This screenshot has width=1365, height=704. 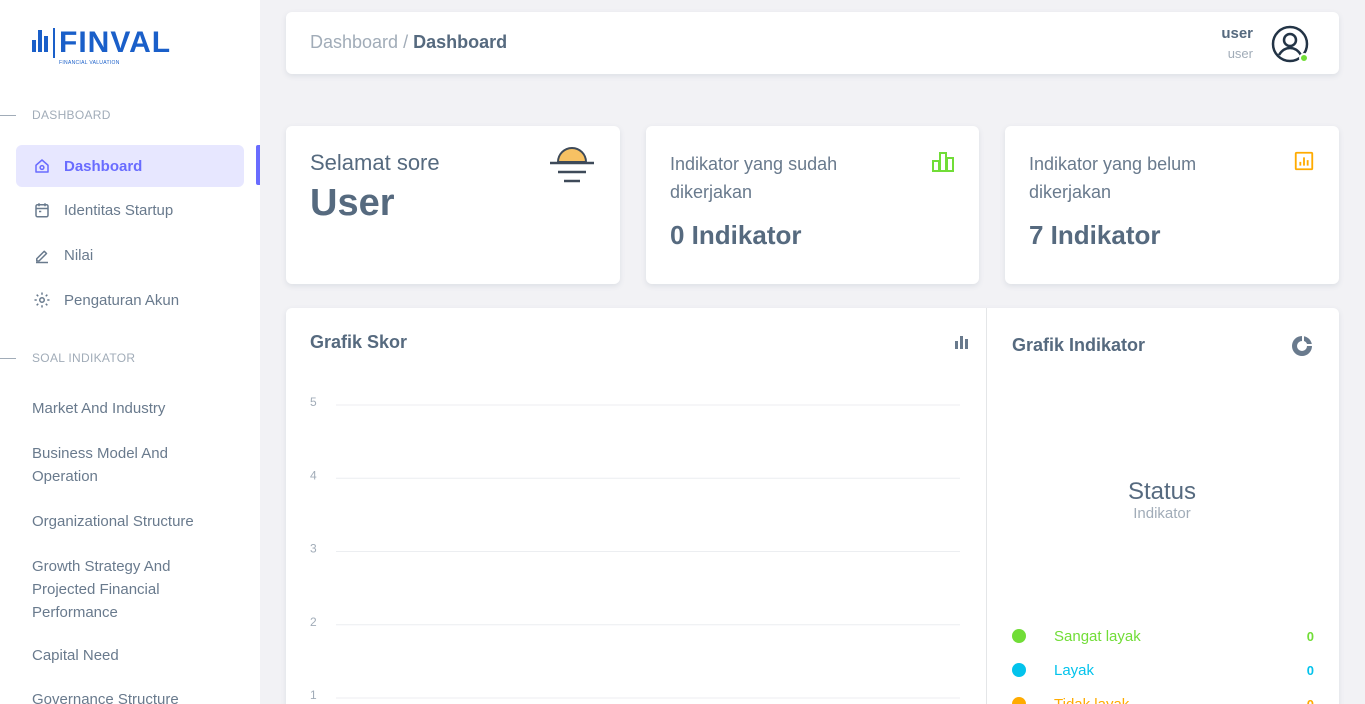 I want to click on donut-chart-icon, so click(x=1302, y=346).